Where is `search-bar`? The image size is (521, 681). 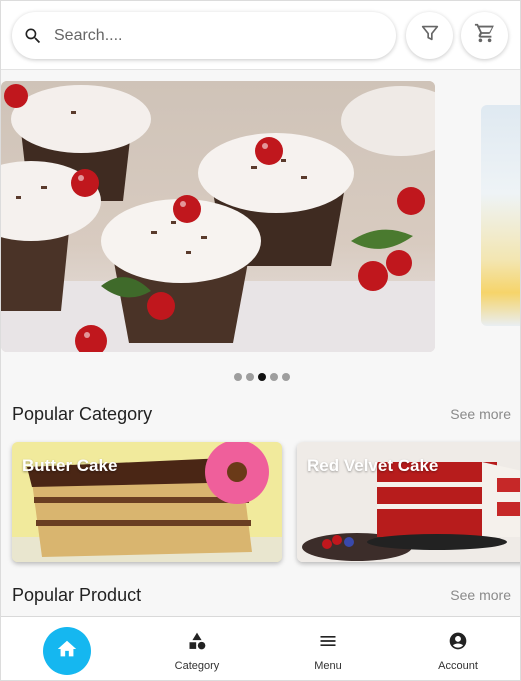 search-bar is located at coordinates (204, 35).